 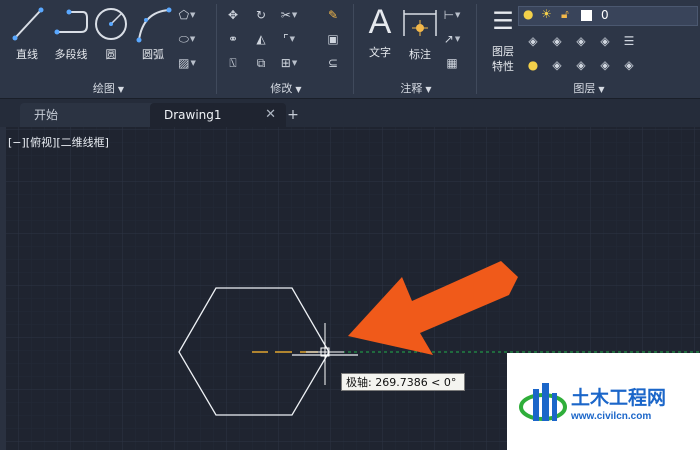 I want to click on current-layer-name: 0, so click(x=605, y=15).